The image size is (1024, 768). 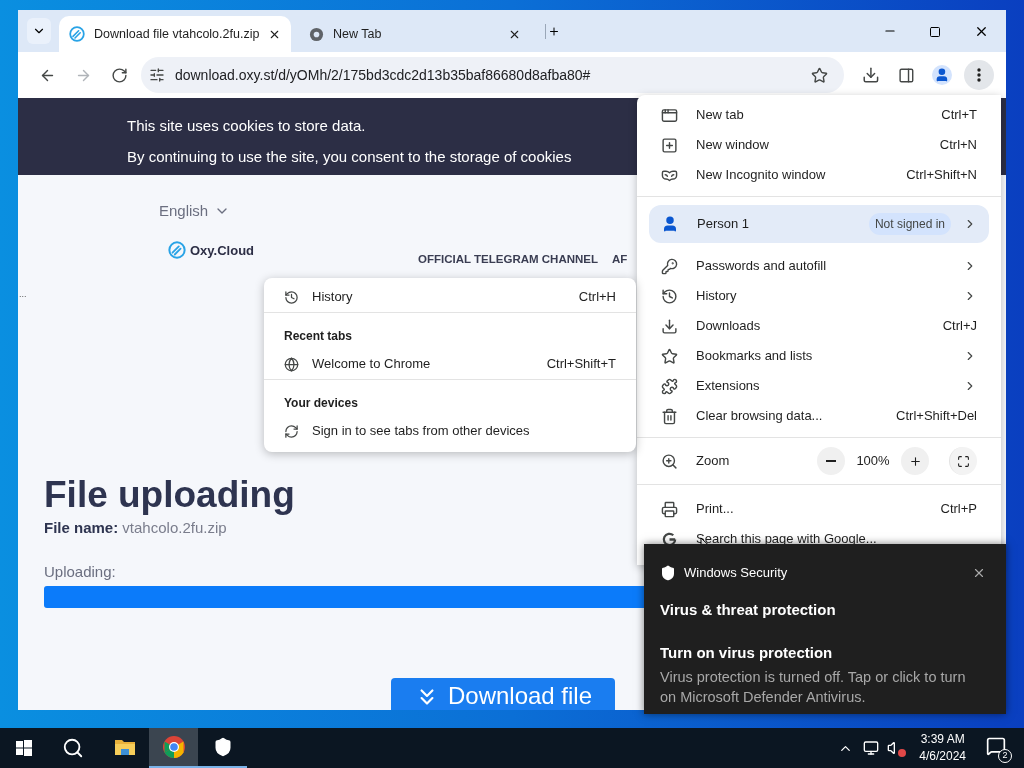 What do you see at coordinates (819, 266) in the screenshot?
I see `menu-item: Passwords and autofill` at bounding box center [819, 266].